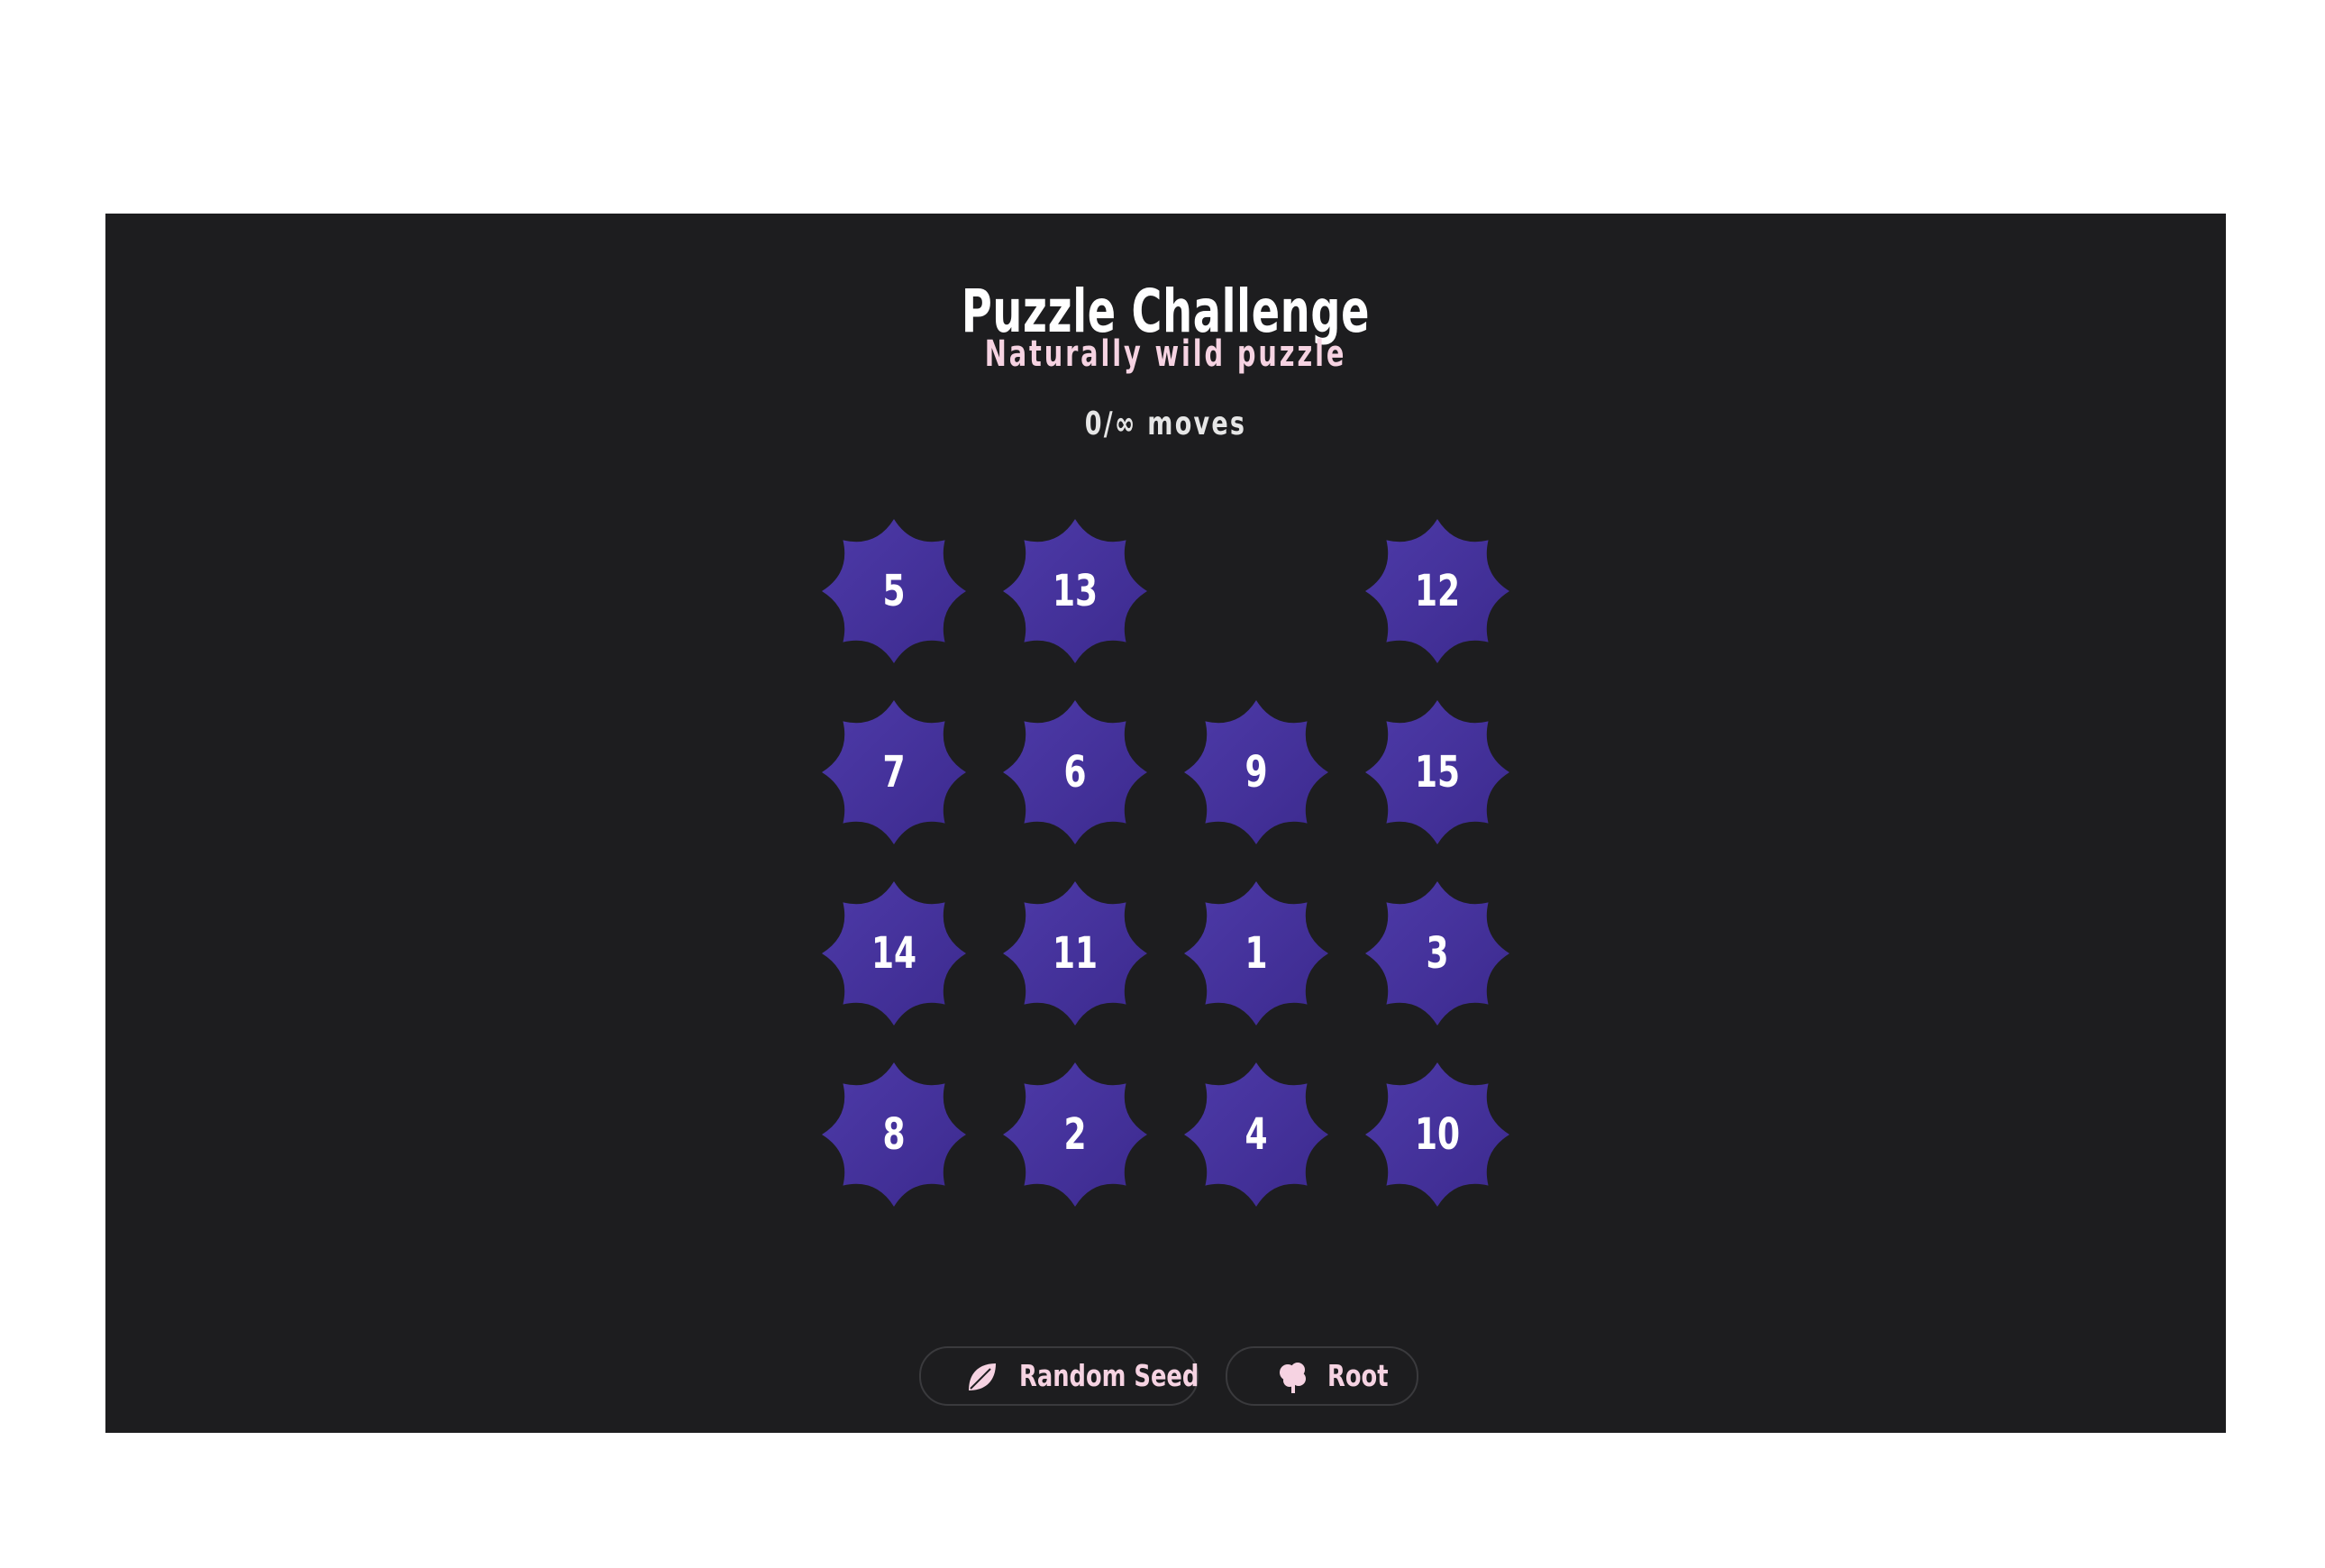  I want to click on moves-counter: 0/∞ moves, so click(1165, 424).